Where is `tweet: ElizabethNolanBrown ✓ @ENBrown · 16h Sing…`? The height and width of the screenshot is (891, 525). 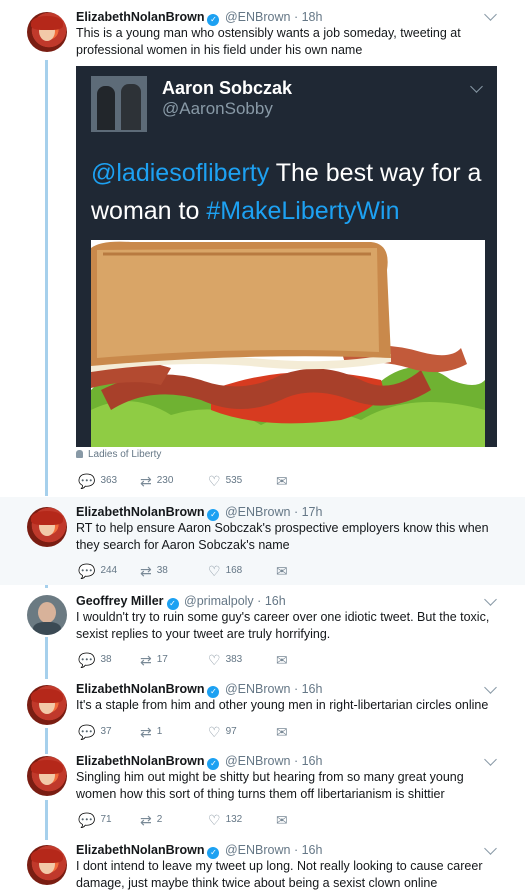 tweet: ElizabethNolanBrown ✓ @ENBrown · 16h Sing… is located at coordinates (262, 792).